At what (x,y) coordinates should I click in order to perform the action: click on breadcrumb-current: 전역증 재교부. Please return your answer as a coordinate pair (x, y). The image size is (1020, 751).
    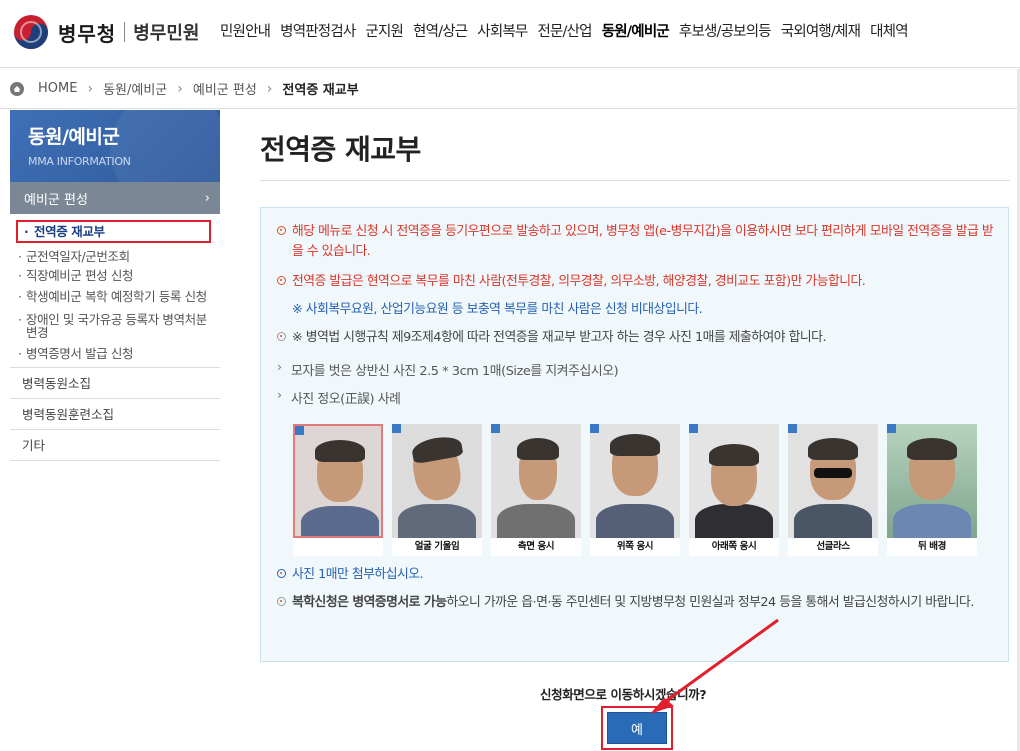
    Looking at the image, I should click on (320, 90).